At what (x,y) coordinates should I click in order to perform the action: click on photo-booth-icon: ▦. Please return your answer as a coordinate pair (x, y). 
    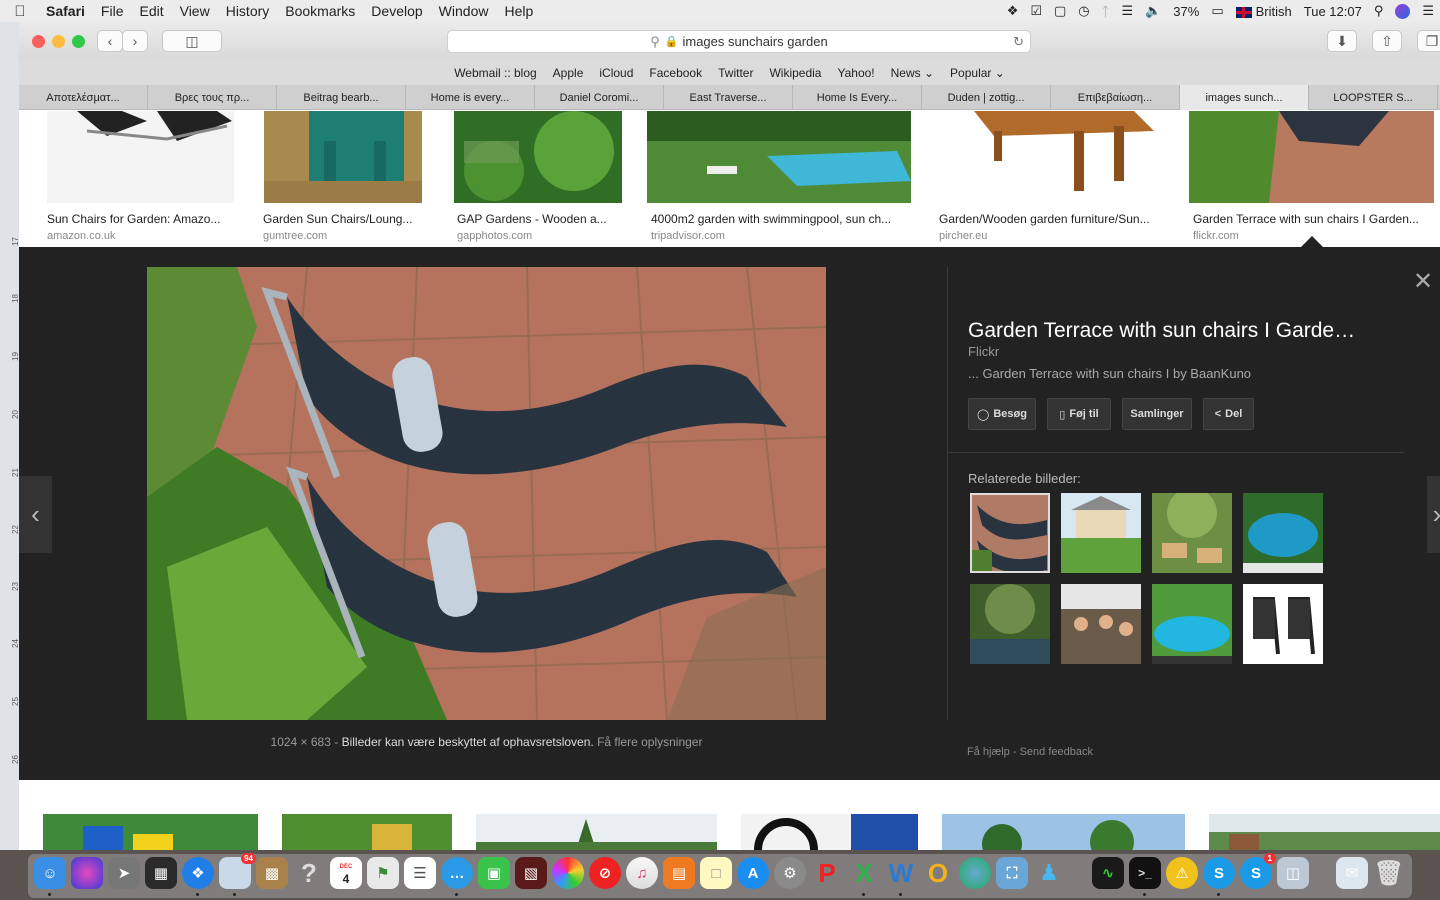
    Looking at the image, I should click on (161, 873).